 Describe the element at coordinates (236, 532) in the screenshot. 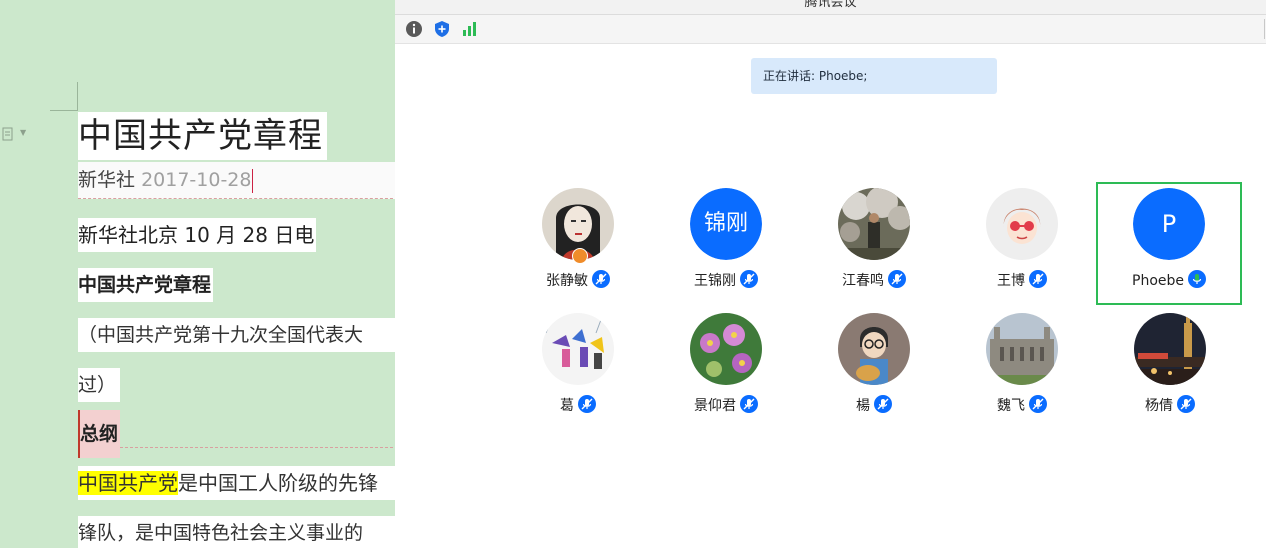

I see `paragraph-body-line2: 锋队，是中国特色社会主义事业的` at that location.